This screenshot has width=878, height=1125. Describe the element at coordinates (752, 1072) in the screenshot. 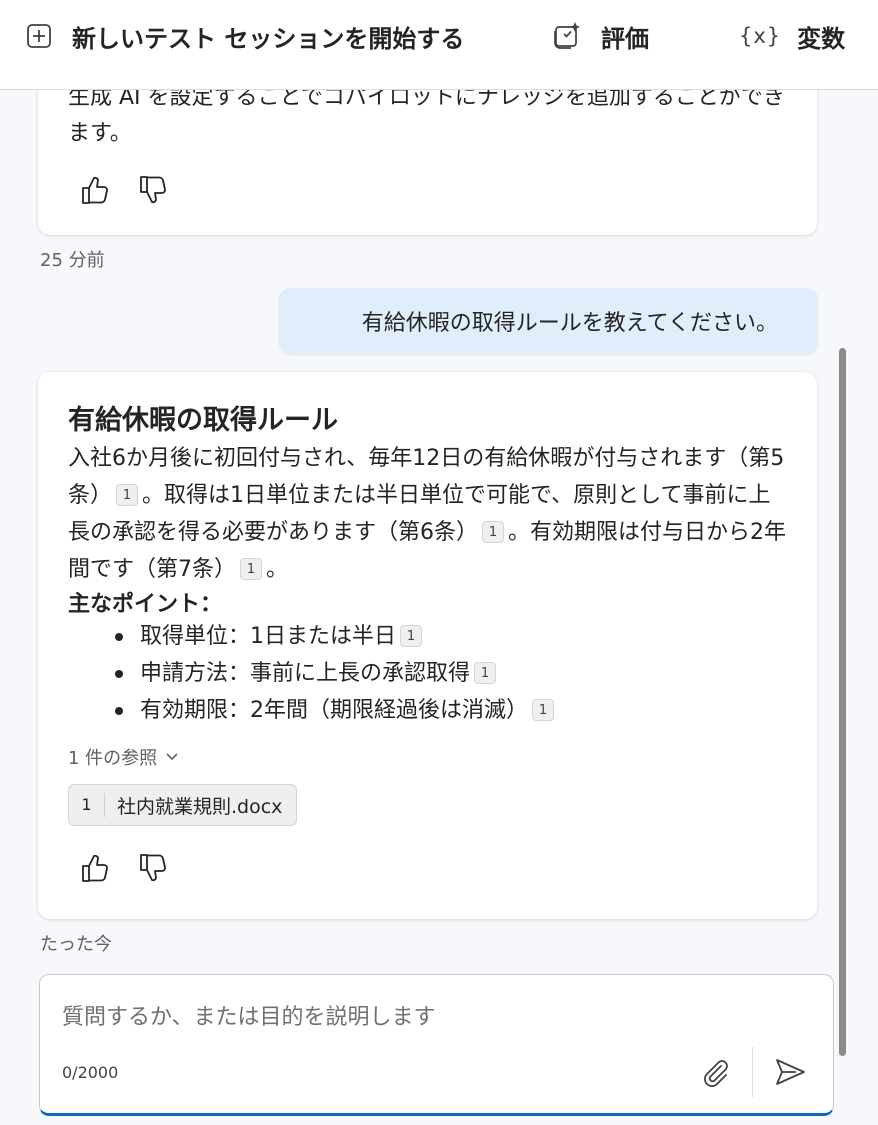

I see `composer-divider` at that location.